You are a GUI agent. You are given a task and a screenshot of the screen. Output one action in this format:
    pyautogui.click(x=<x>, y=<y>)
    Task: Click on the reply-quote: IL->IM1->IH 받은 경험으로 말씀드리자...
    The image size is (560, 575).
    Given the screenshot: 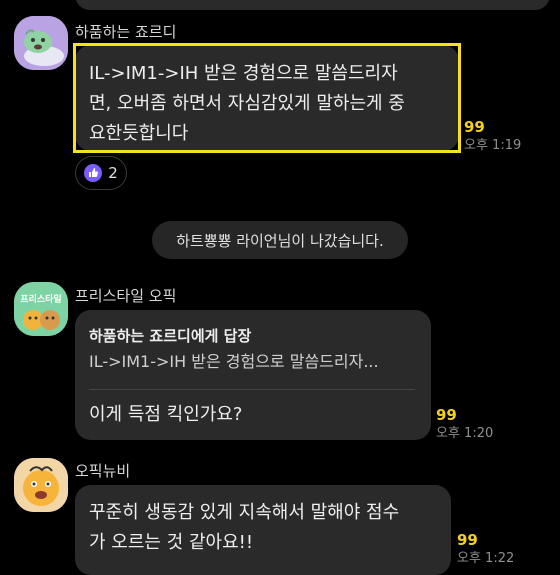 What is the action you would take?
    pyautogui.click(x=252, y=362)
    